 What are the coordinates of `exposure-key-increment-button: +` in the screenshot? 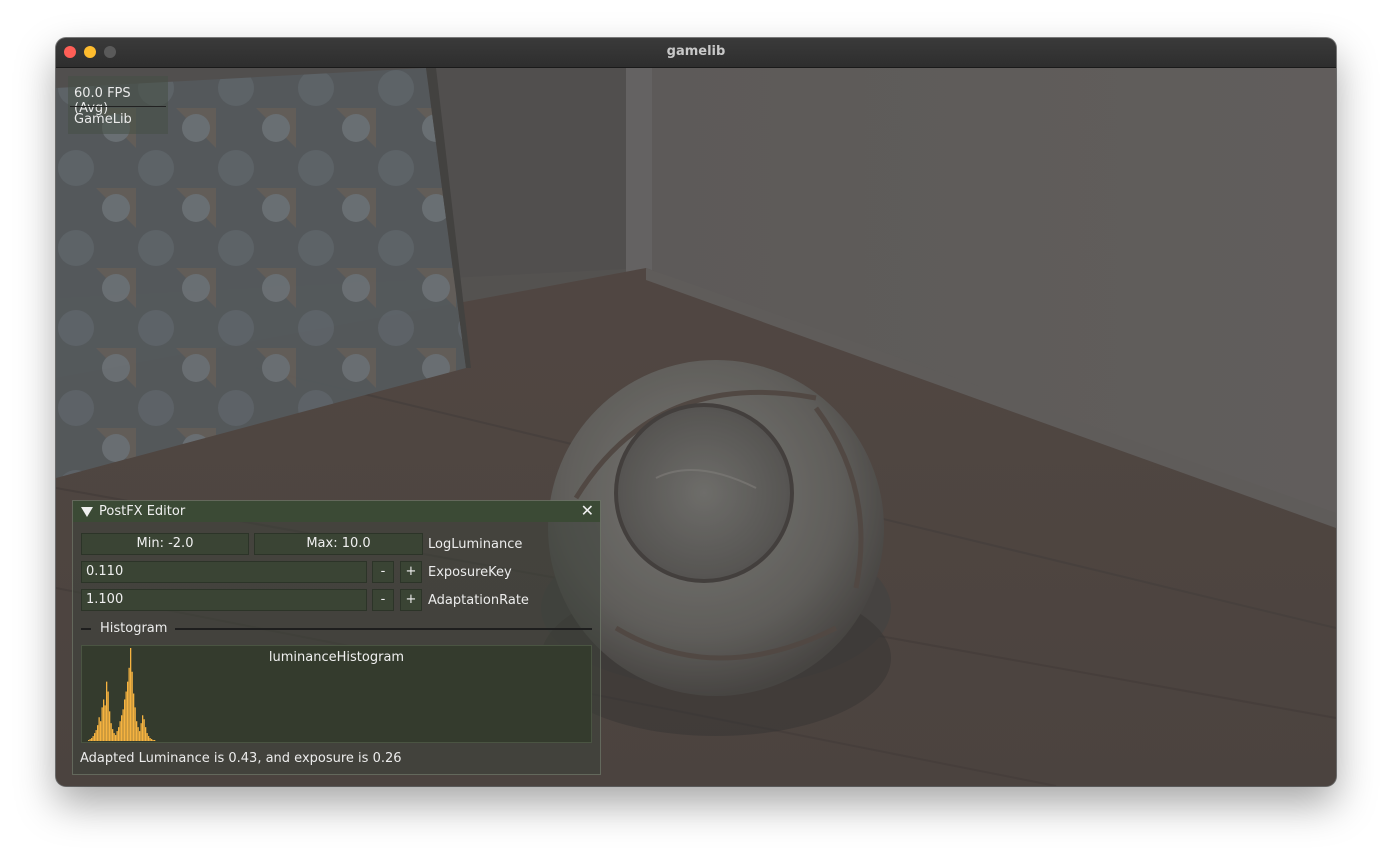 It's located at (411, 572).